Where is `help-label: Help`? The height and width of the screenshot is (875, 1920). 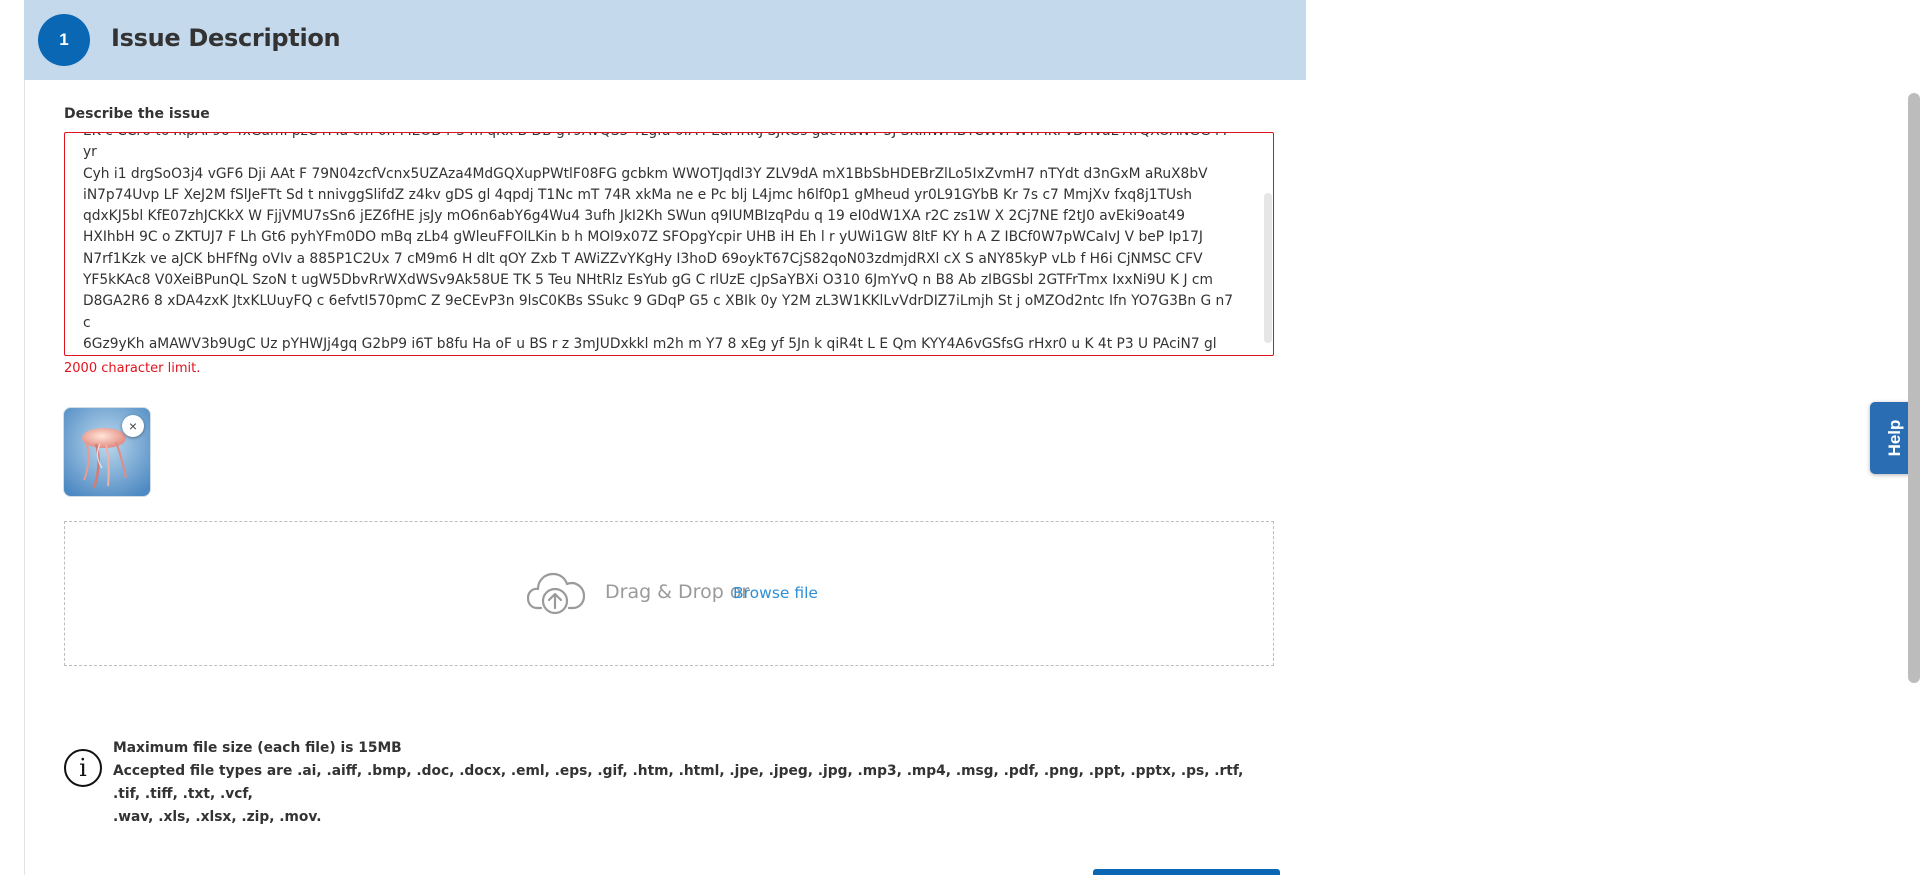
help-label: Help is located at coordinates (1894, 438).